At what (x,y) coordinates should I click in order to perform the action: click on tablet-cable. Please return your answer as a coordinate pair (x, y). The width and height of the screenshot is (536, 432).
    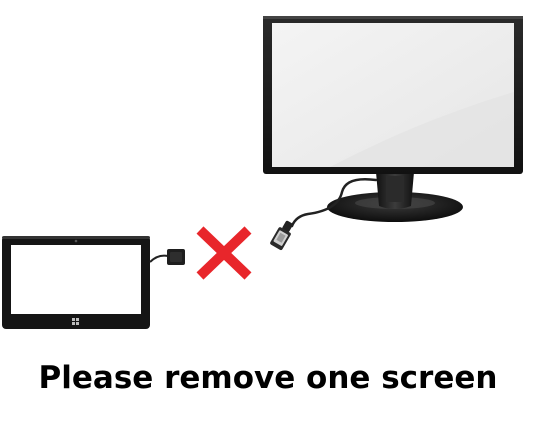
    Looking at the image, I should click on (159, 258).